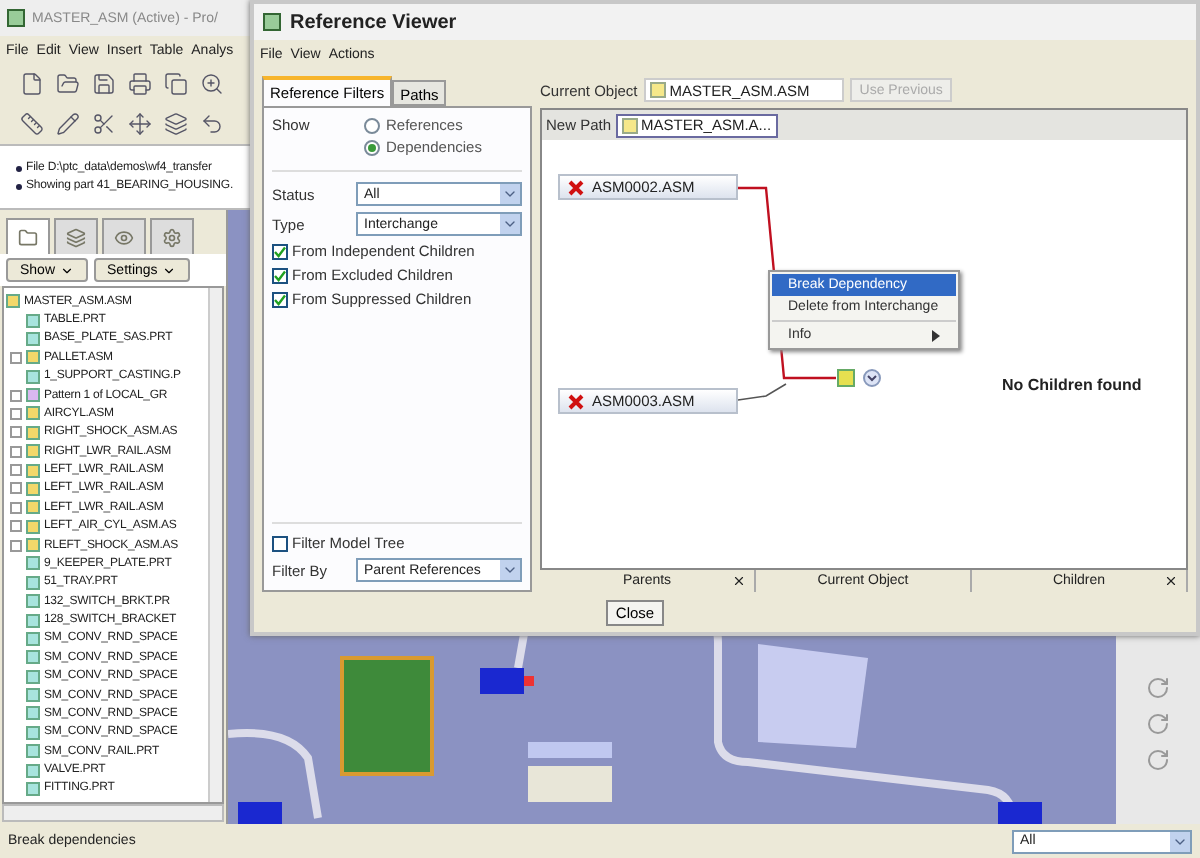  What do you see at coordinates (373, 22) in the screenshot?
I see `dialog-title: Reference Viewer` at bounding box center [373, 22].